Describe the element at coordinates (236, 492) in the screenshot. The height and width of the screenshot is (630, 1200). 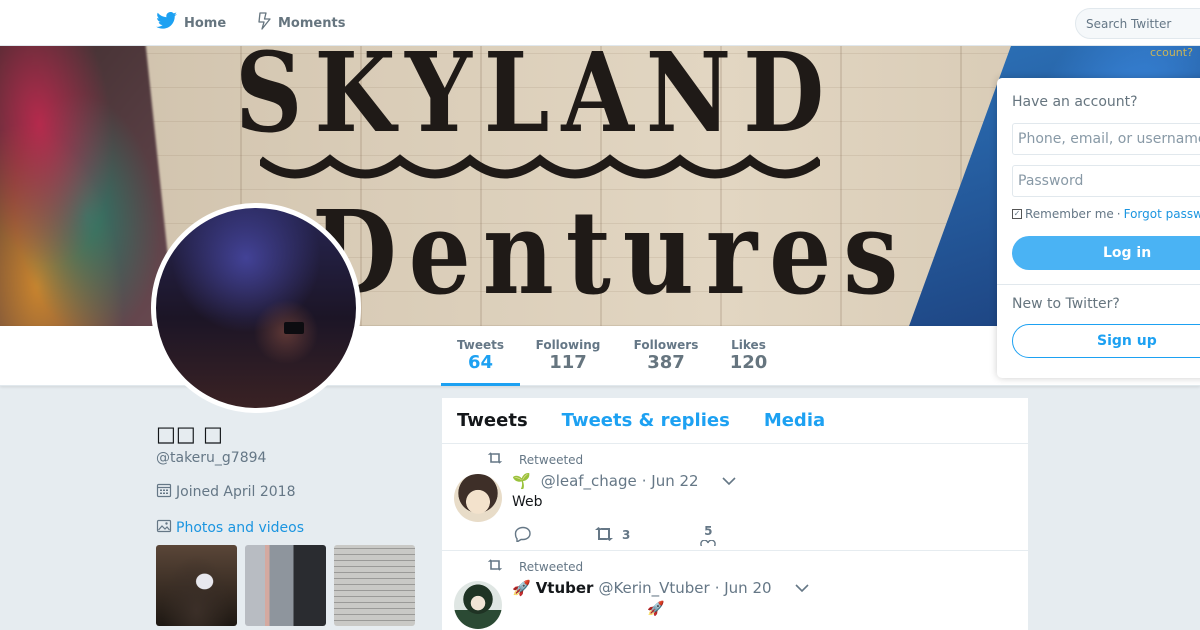
I see `joined-text: Joined April 2018` at that location.